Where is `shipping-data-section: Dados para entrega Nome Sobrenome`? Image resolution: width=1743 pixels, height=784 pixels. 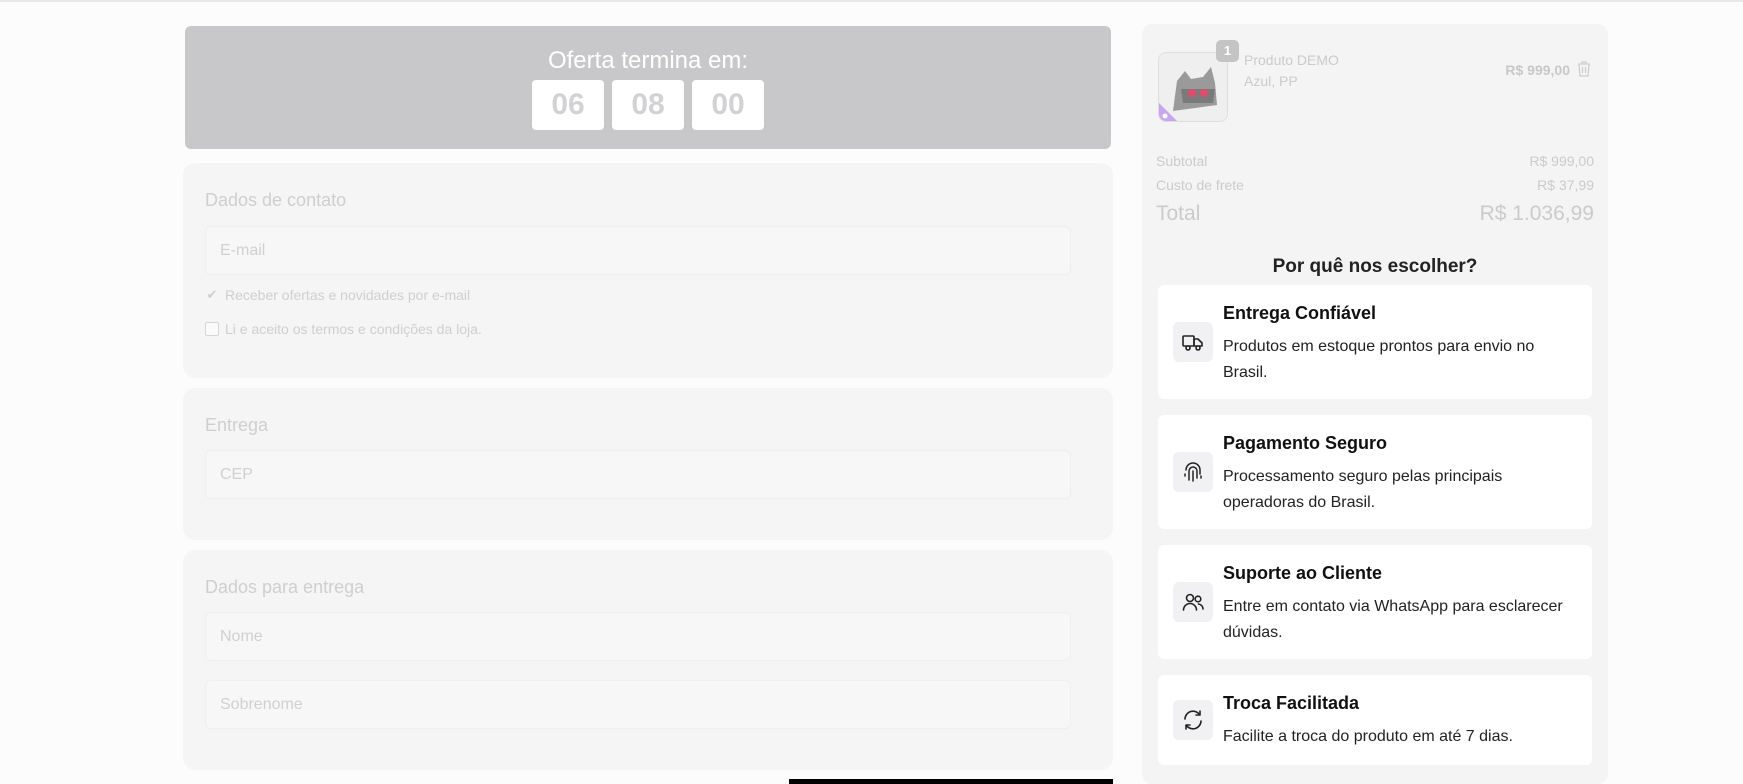 shipping-data-section: Dados para entrega Nome Sobrenome is located at coordinates (648, 660).